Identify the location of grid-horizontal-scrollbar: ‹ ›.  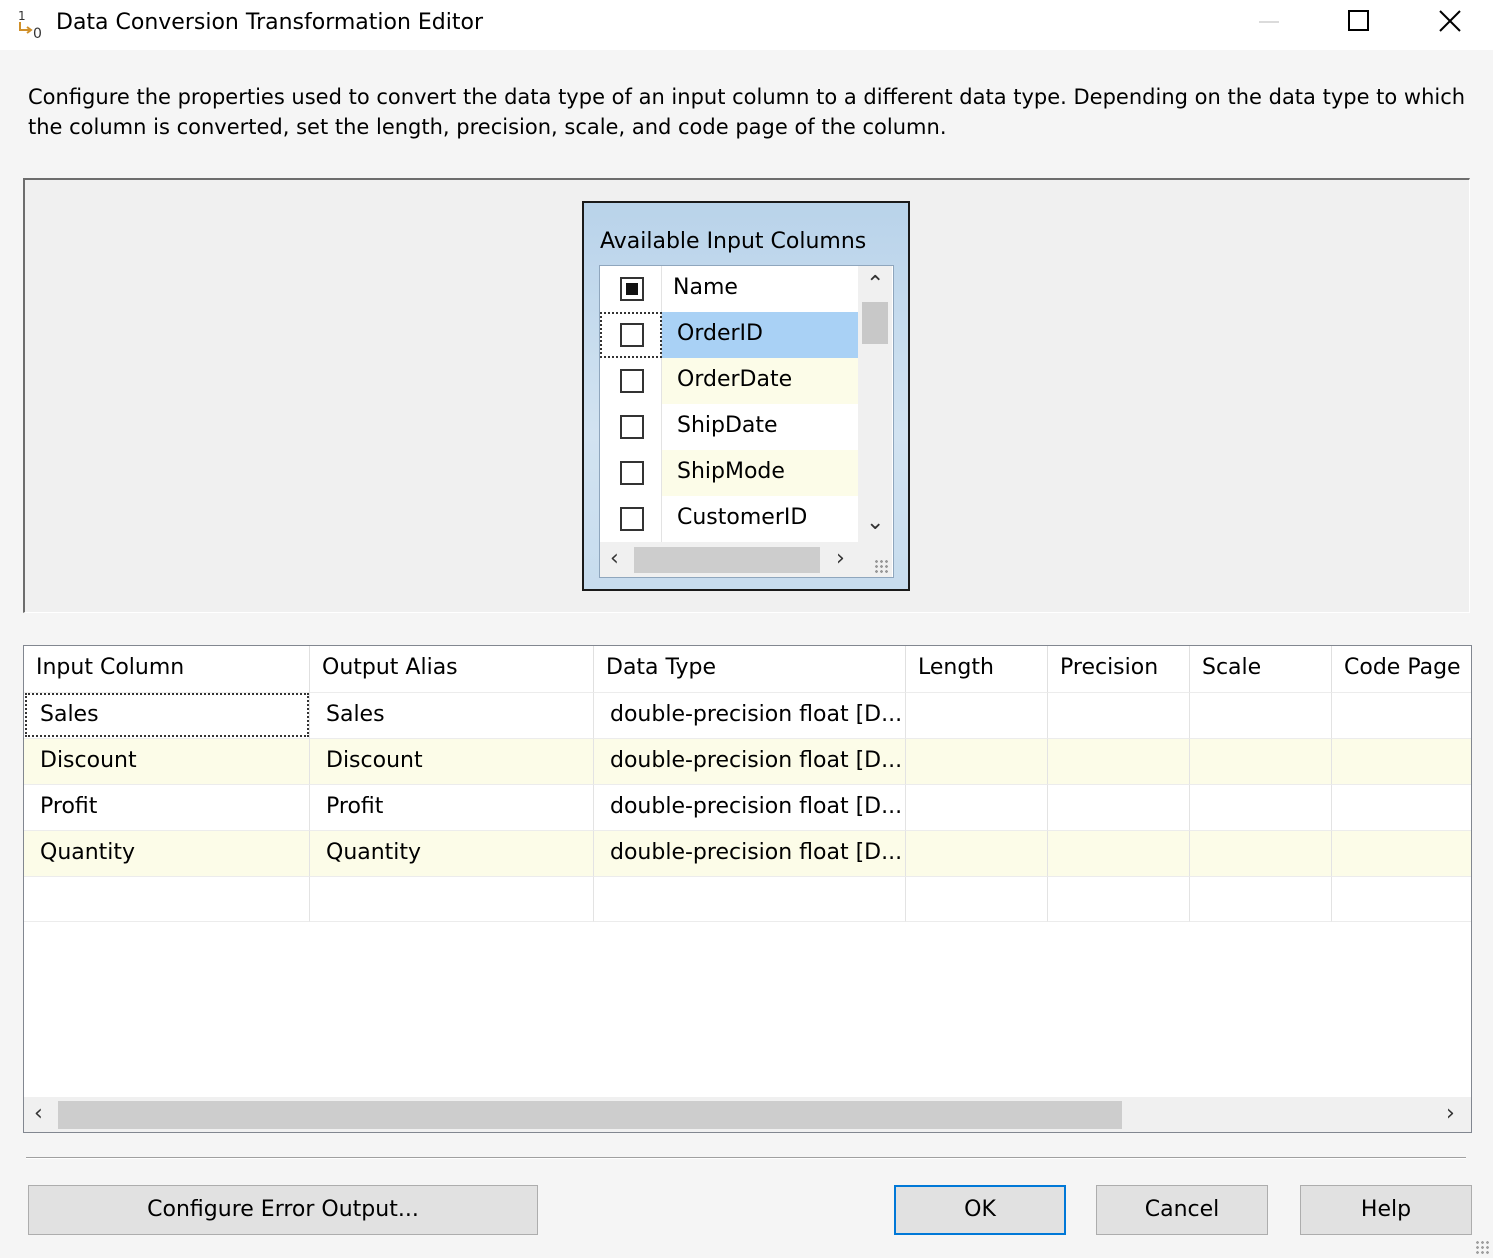
(747, 1114).